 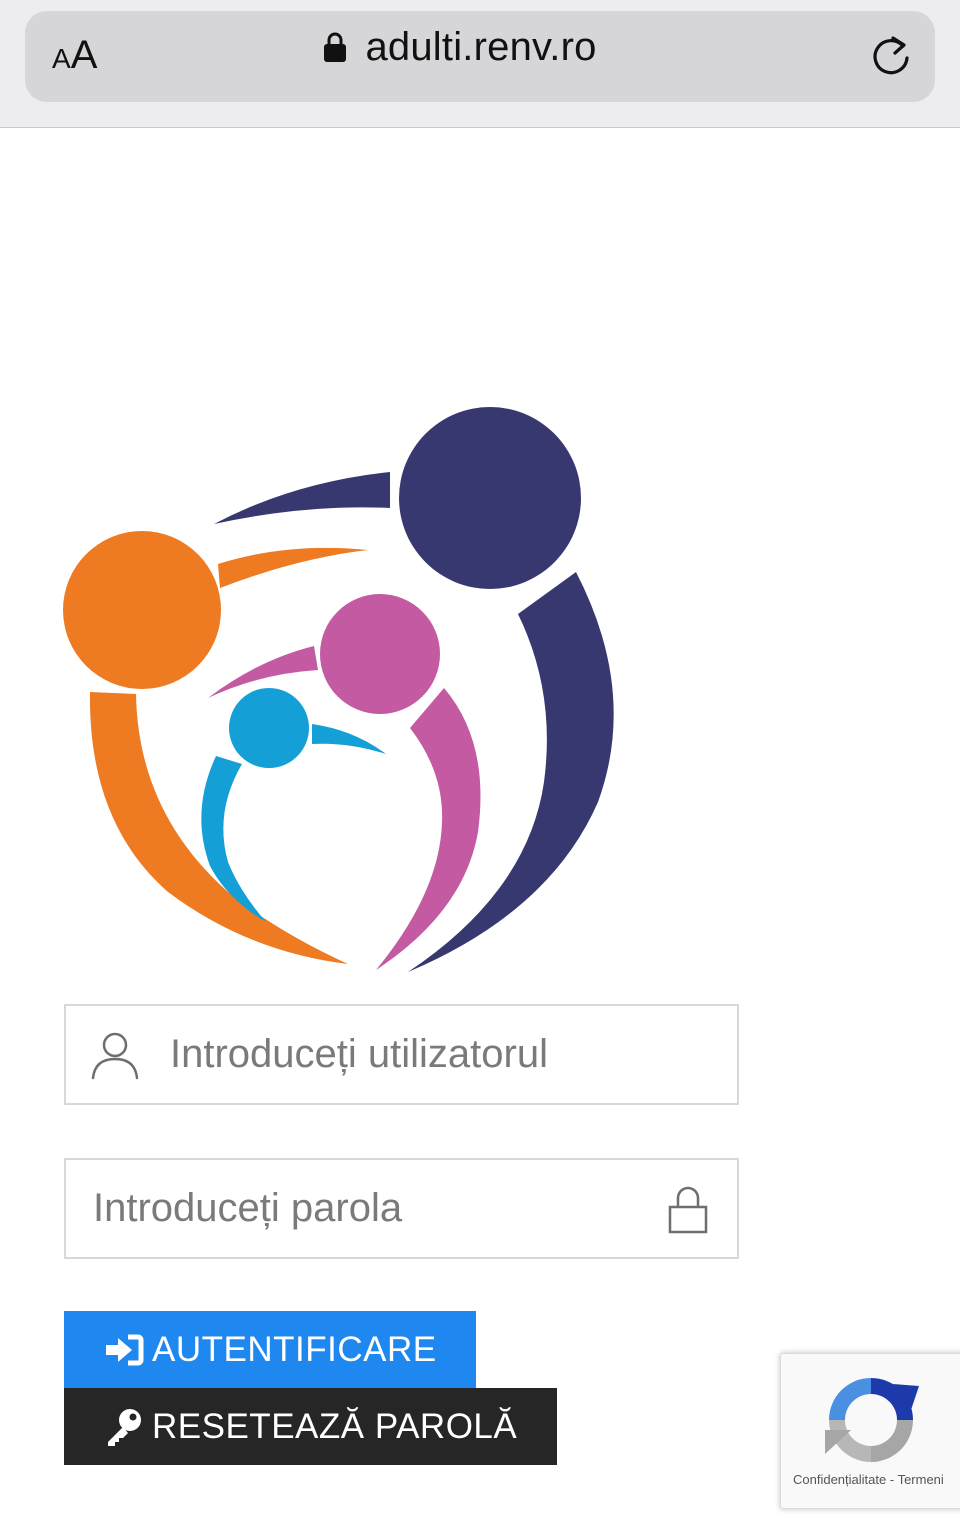 I want to click on recaptcha-links: Confidențialitate - Termeni, so click(x=868, y=1479).